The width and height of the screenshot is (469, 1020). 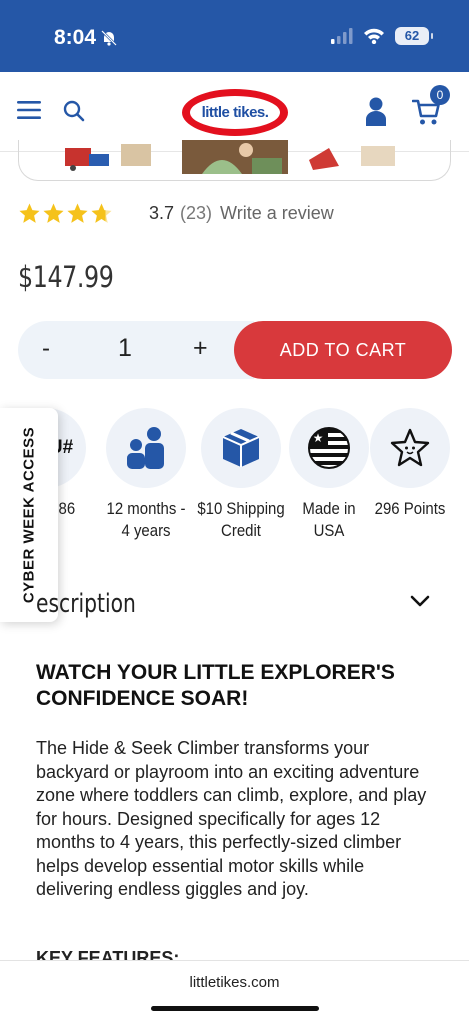 I want to click on browser-address-bar: littletikes.com, so click(x=234, y=990).